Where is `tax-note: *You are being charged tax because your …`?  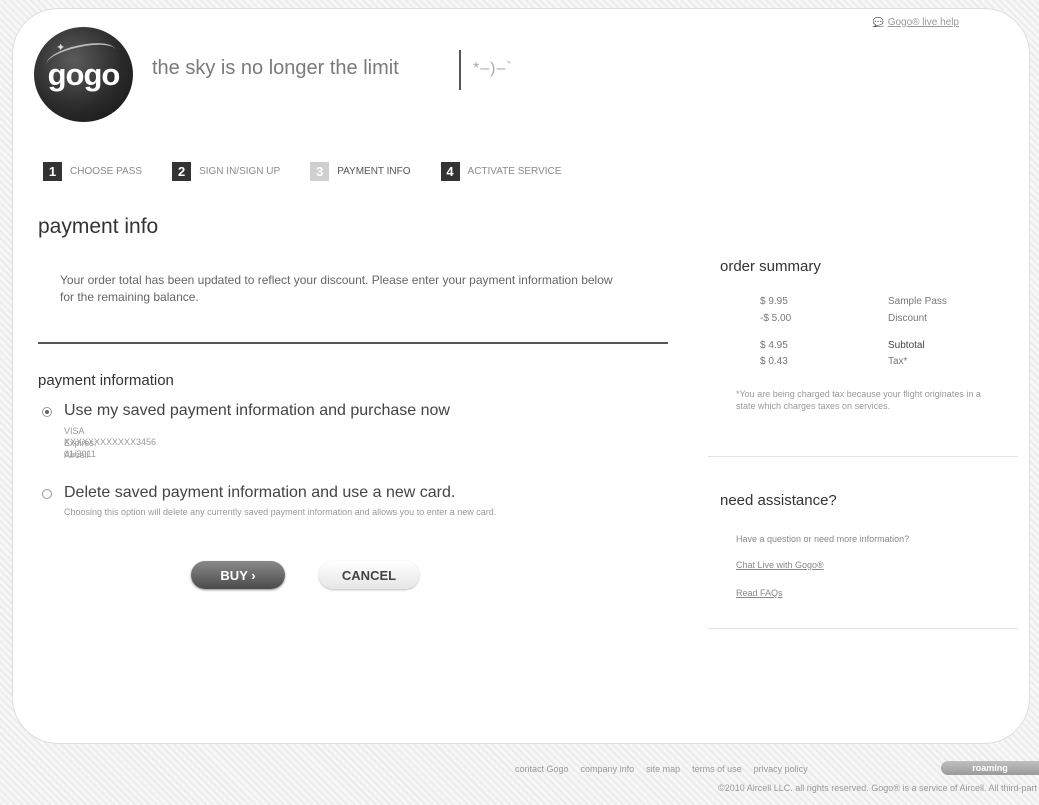 tax-note: *You are being charged tax because your … is located at coordinates (858, 400).